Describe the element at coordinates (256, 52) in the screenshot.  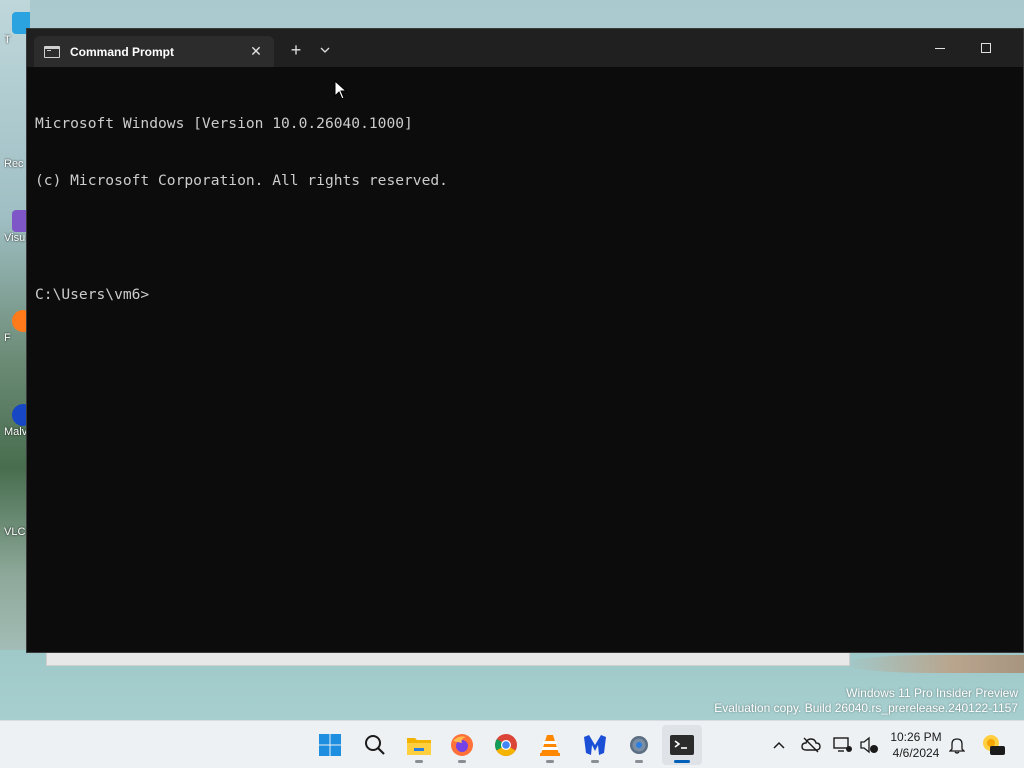
I see `close-tab-button: ✕` at that location.